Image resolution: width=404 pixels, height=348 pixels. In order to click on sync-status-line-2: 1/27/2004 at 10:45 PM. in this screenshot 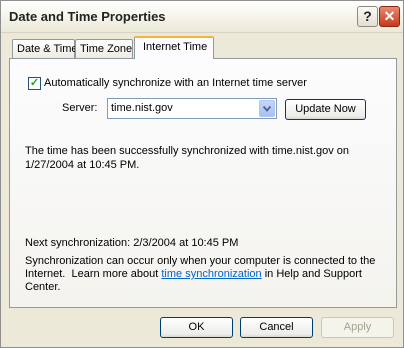, I will do `click(82, 165)`.